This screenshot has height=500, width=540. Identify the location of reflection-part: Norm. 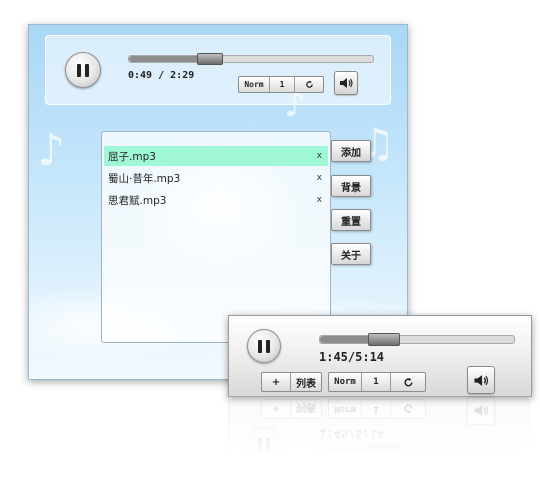
(345, 409).